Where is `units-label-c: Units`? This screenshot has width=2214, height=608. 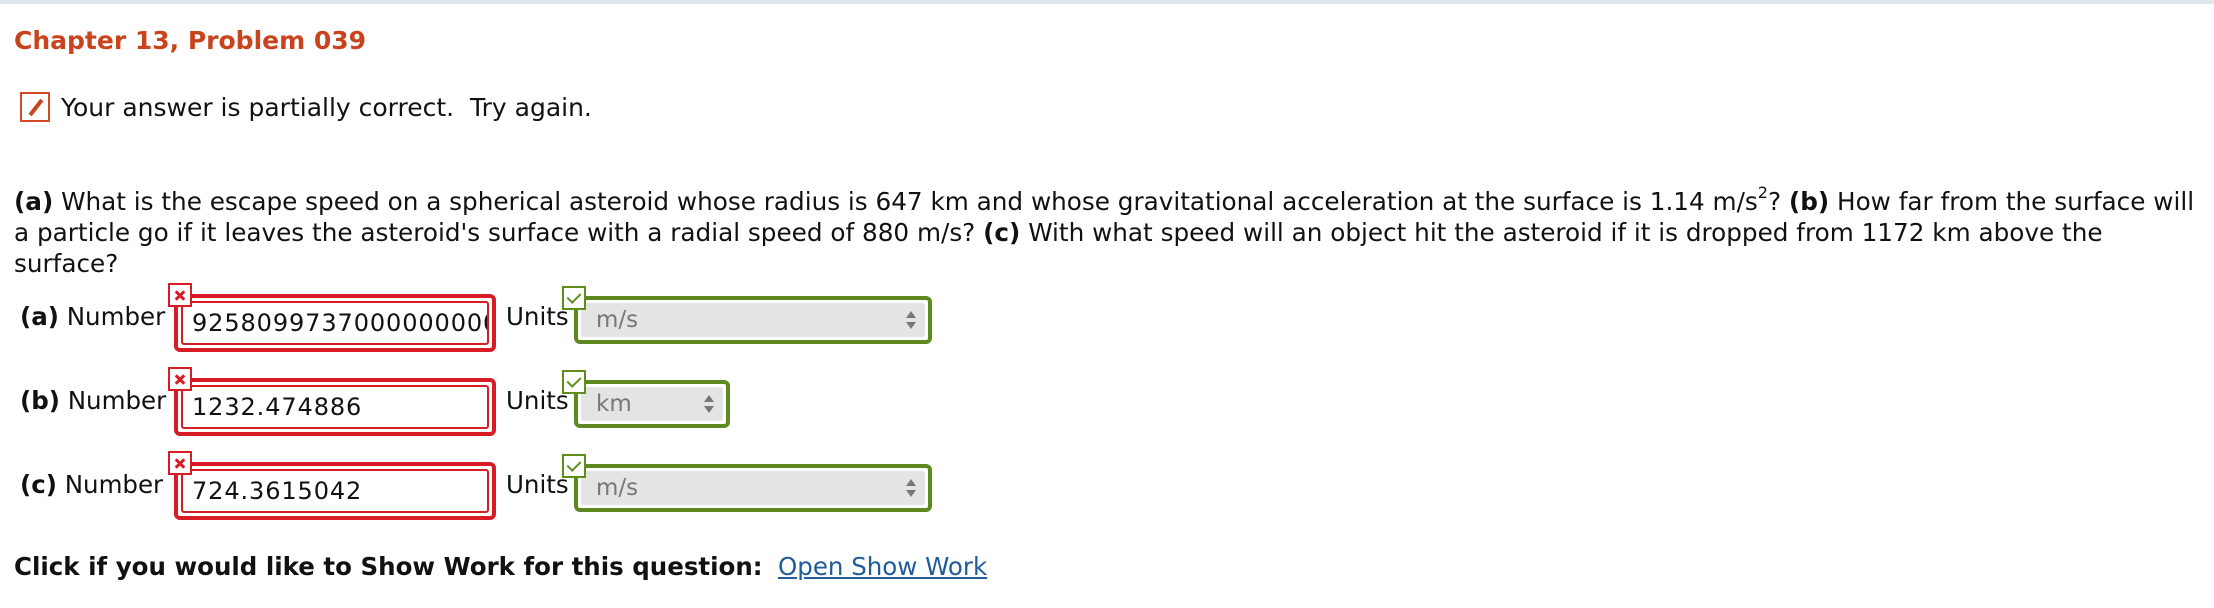
units-label-c: Units is located at coordinates (537, 484).